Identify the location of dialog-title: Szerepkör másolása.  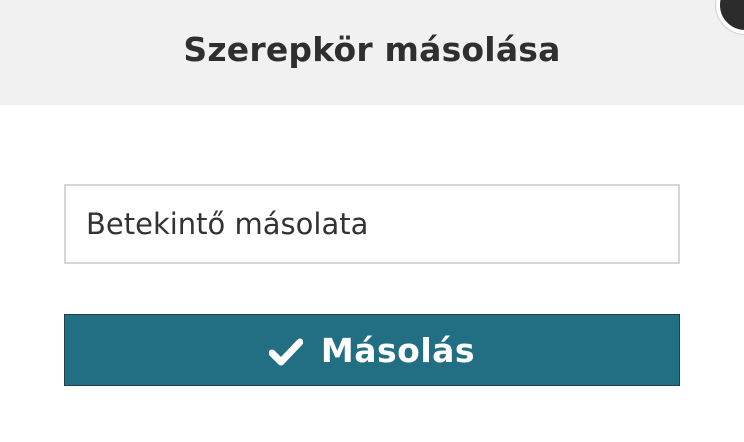
(372, 49).